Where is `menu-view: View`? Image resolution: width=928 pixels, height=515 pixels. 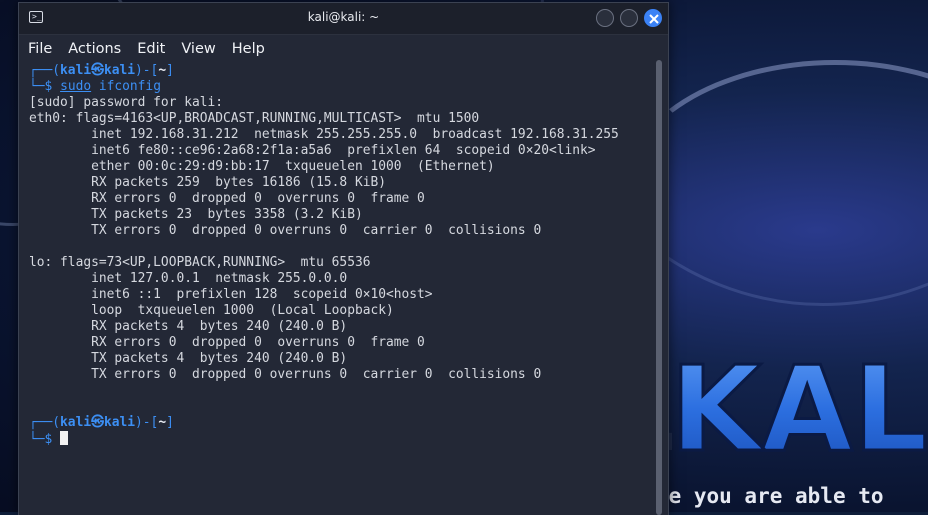
menu-view: View is located at coordinates (198, 49).